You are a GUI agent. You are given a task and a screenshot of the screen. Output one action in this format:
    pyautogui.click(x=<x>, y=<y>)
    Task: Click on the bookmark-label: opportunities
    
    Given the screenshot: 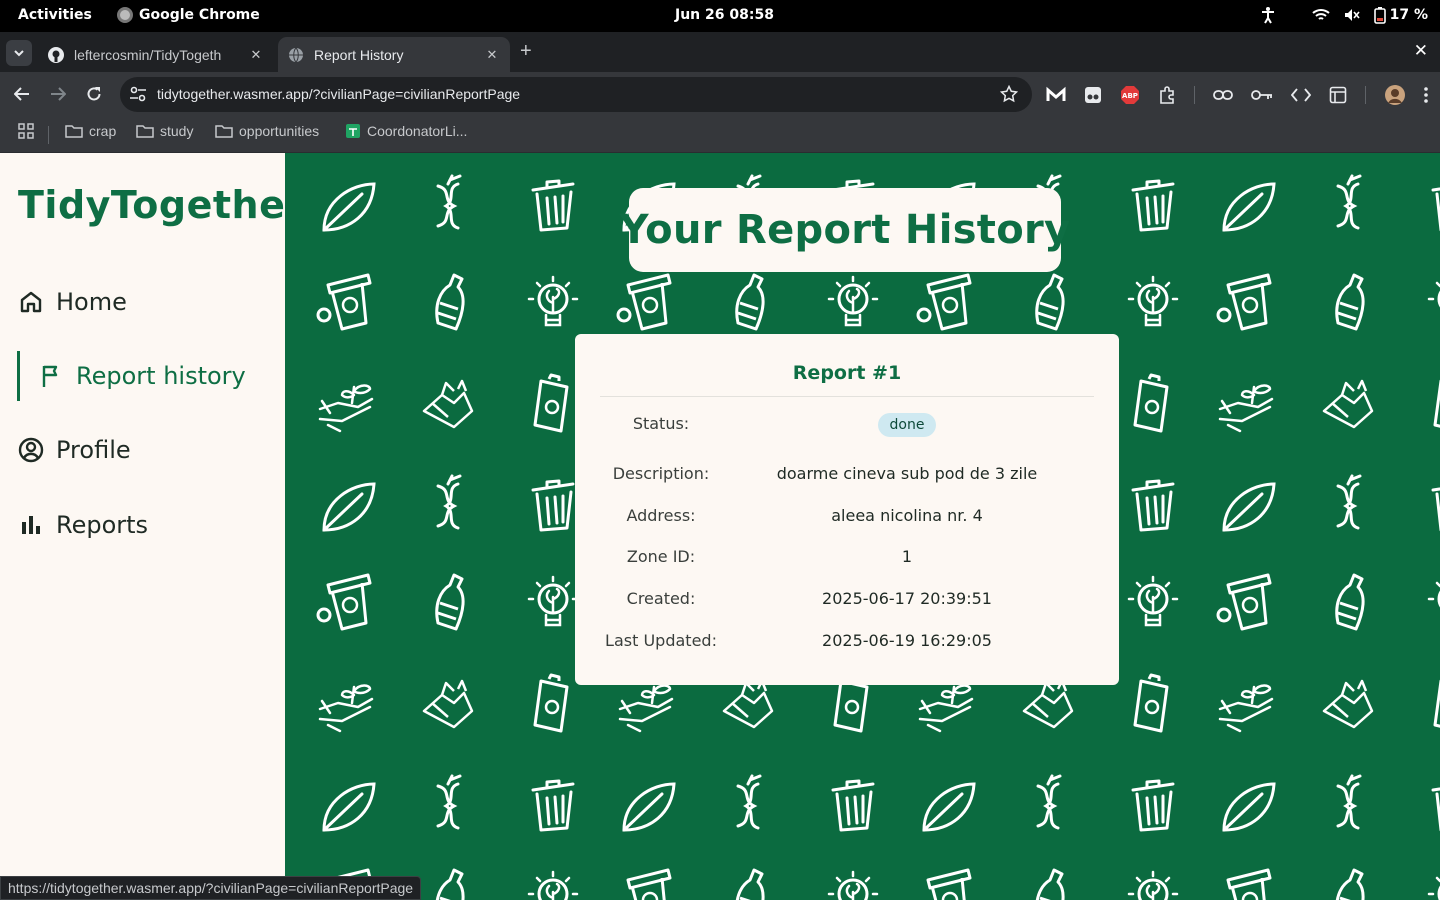 What is the action you would take?
    pyautogui.click(x=279, y=131)
    